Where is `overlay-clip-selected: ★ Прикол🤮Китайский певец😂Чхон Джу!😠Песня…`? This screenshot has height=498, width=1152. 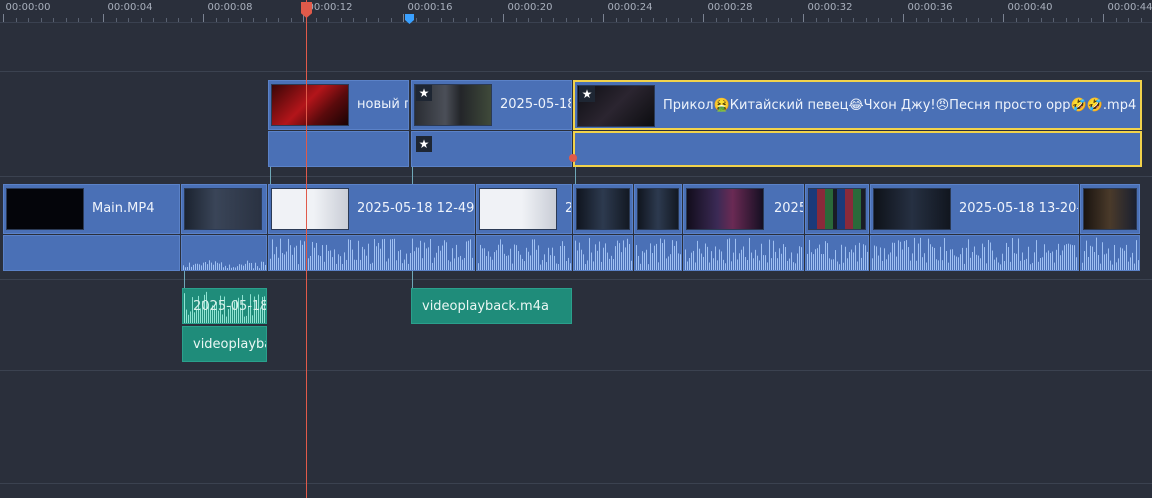 overlay-clip-selected: ★ Прикол🤮Китайский певец😂Чхон Джу!😠Песня… is located at coordinates (857, 105).